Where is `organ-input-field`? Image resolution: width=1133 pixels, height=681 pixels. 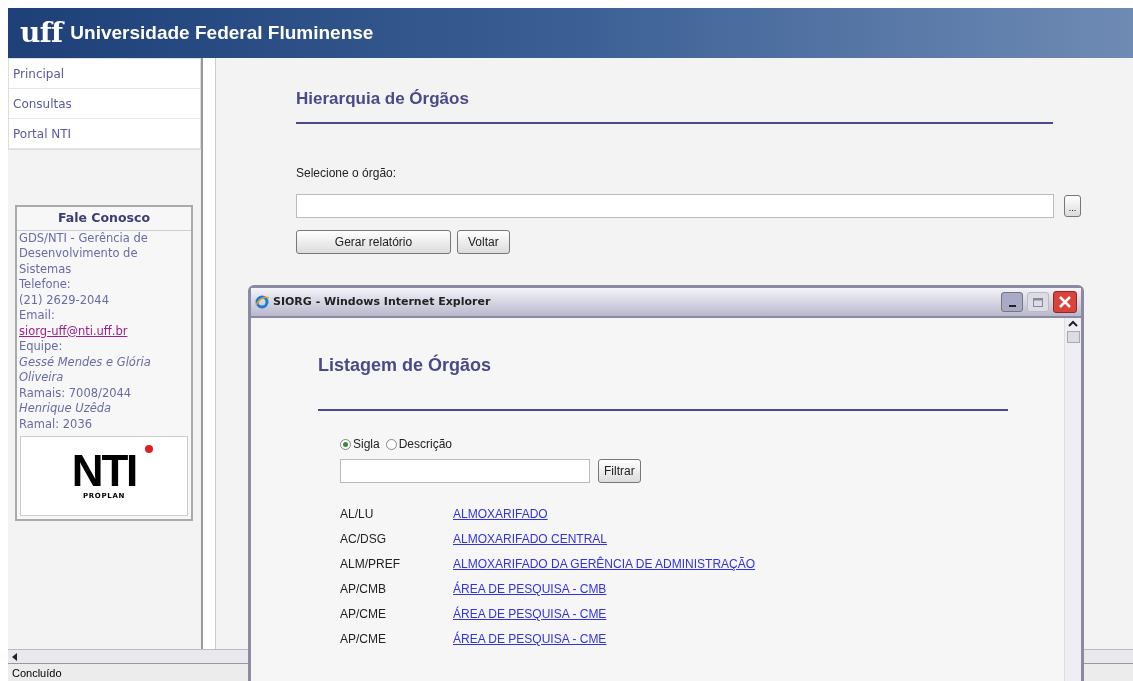 organ-input-field is located at coordinates (675, 205).